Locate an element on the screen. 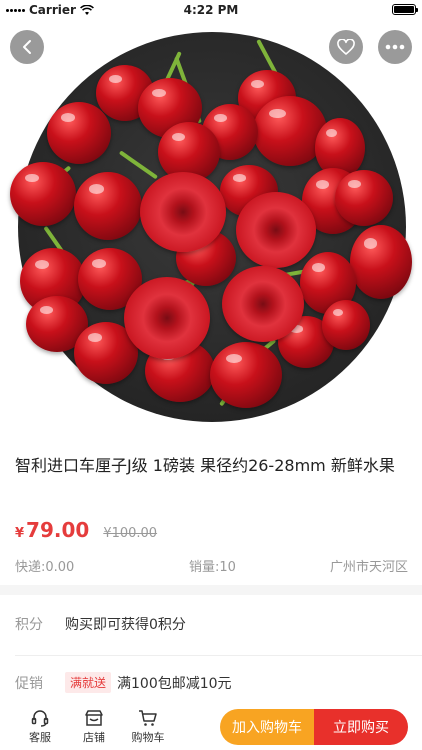 This screenshot has width=422, height=750. cart-icon is located at coordinates (148, 718).